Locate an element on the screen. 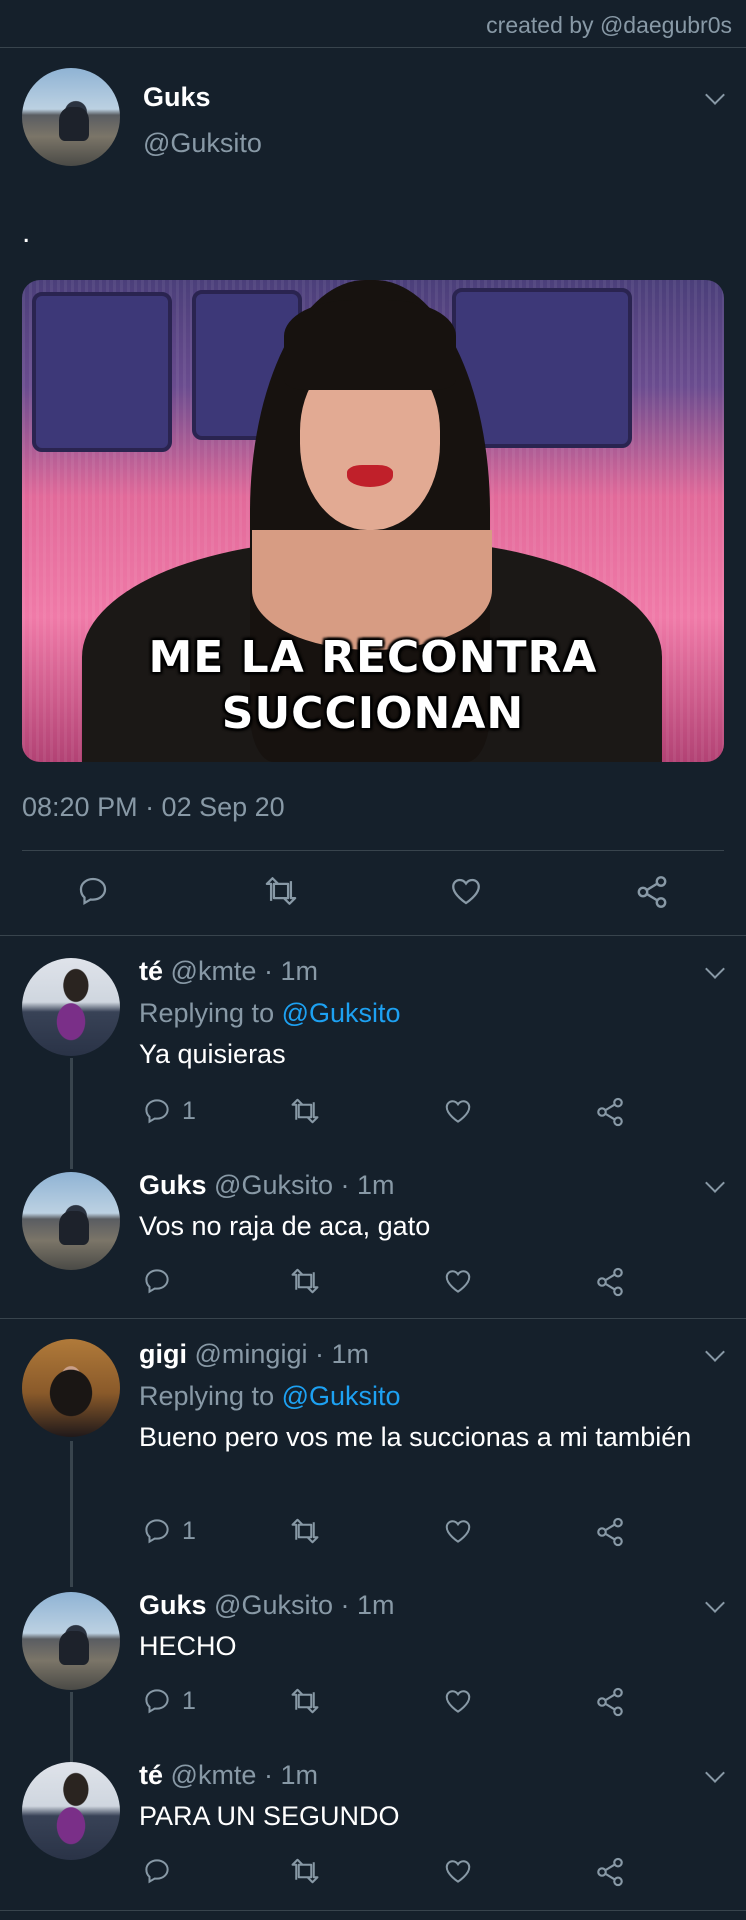  reply-tweet: té @kmte · 1m PARA UN SEGUNDO is located at coordinates (373, 1828).